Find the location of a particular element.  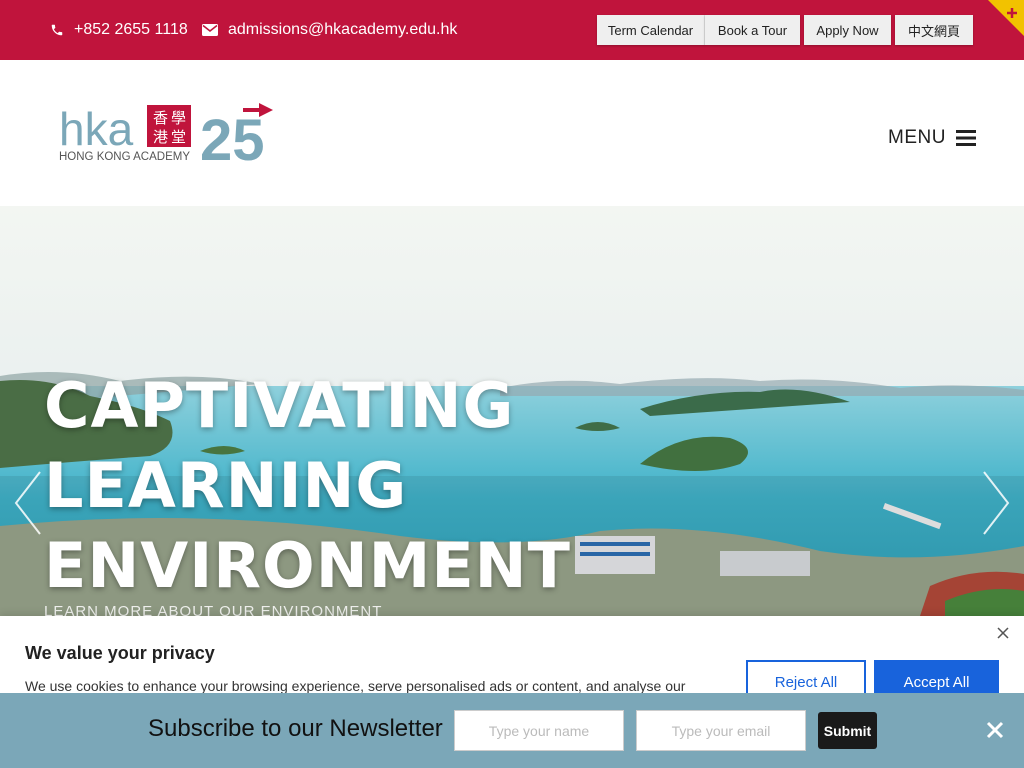

newsletter-close-icon is located at coordinates (995, 730).